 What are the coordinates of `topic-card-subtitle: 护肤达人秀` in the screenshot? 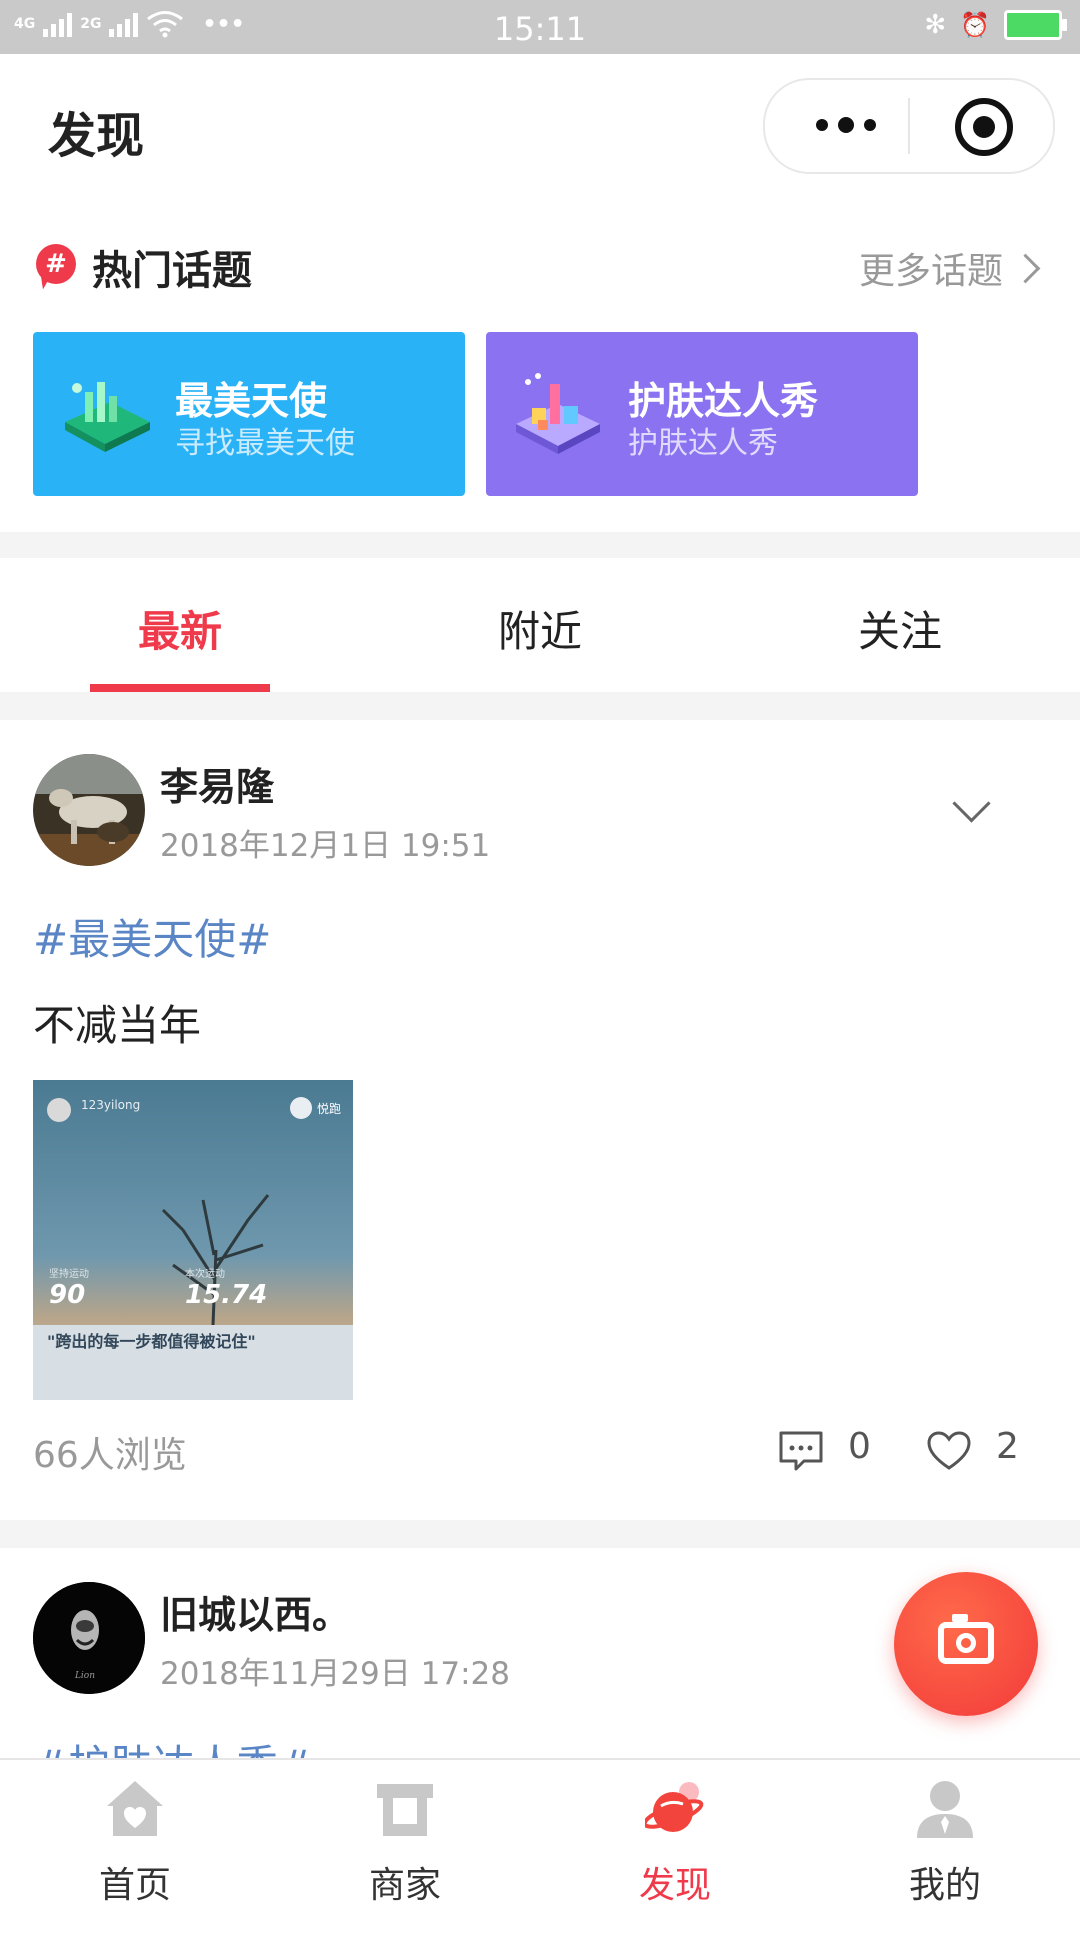 It's located at (703, 443).